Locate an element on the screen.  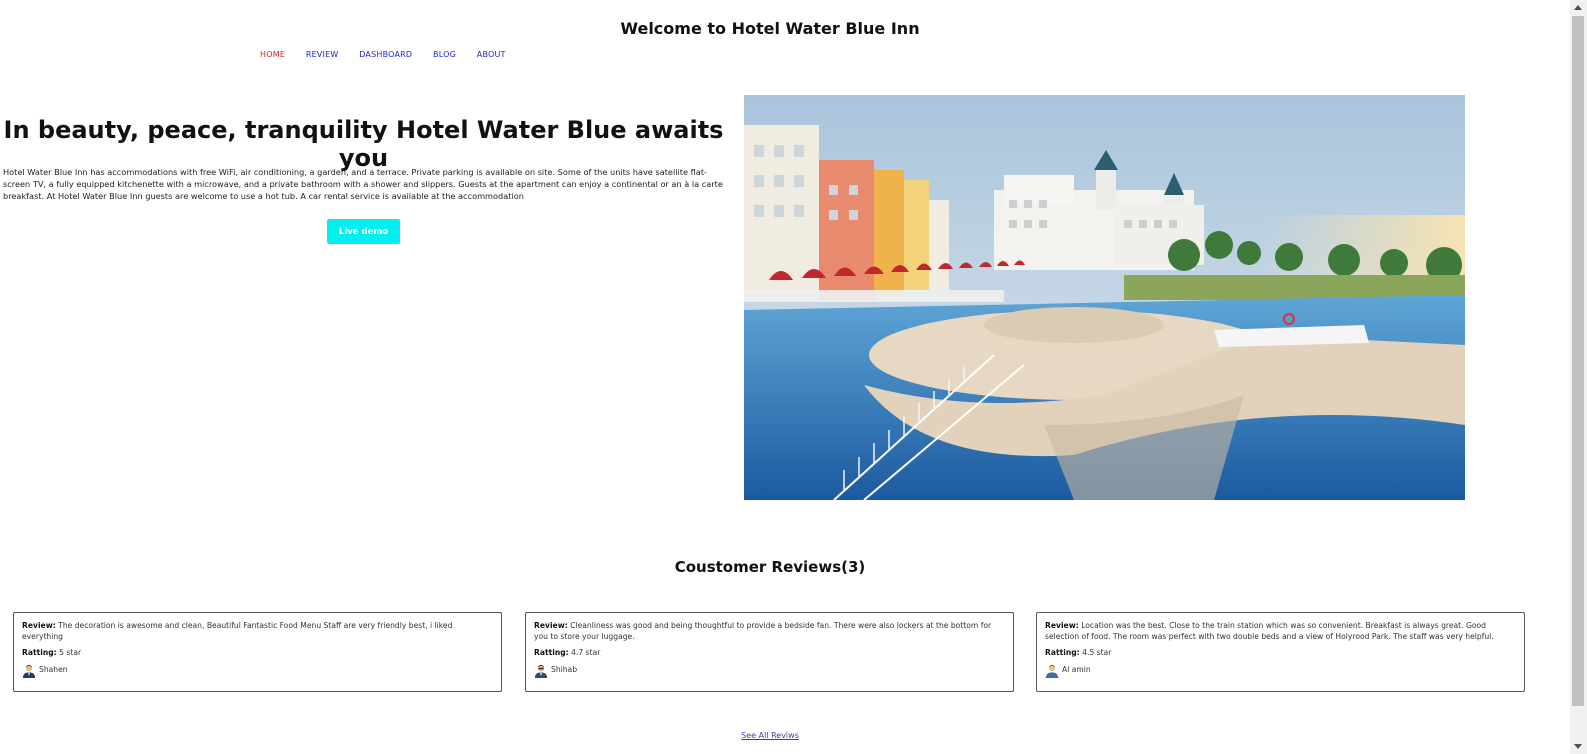
vertical-scrollbar is located at coordinates (1578, 377).